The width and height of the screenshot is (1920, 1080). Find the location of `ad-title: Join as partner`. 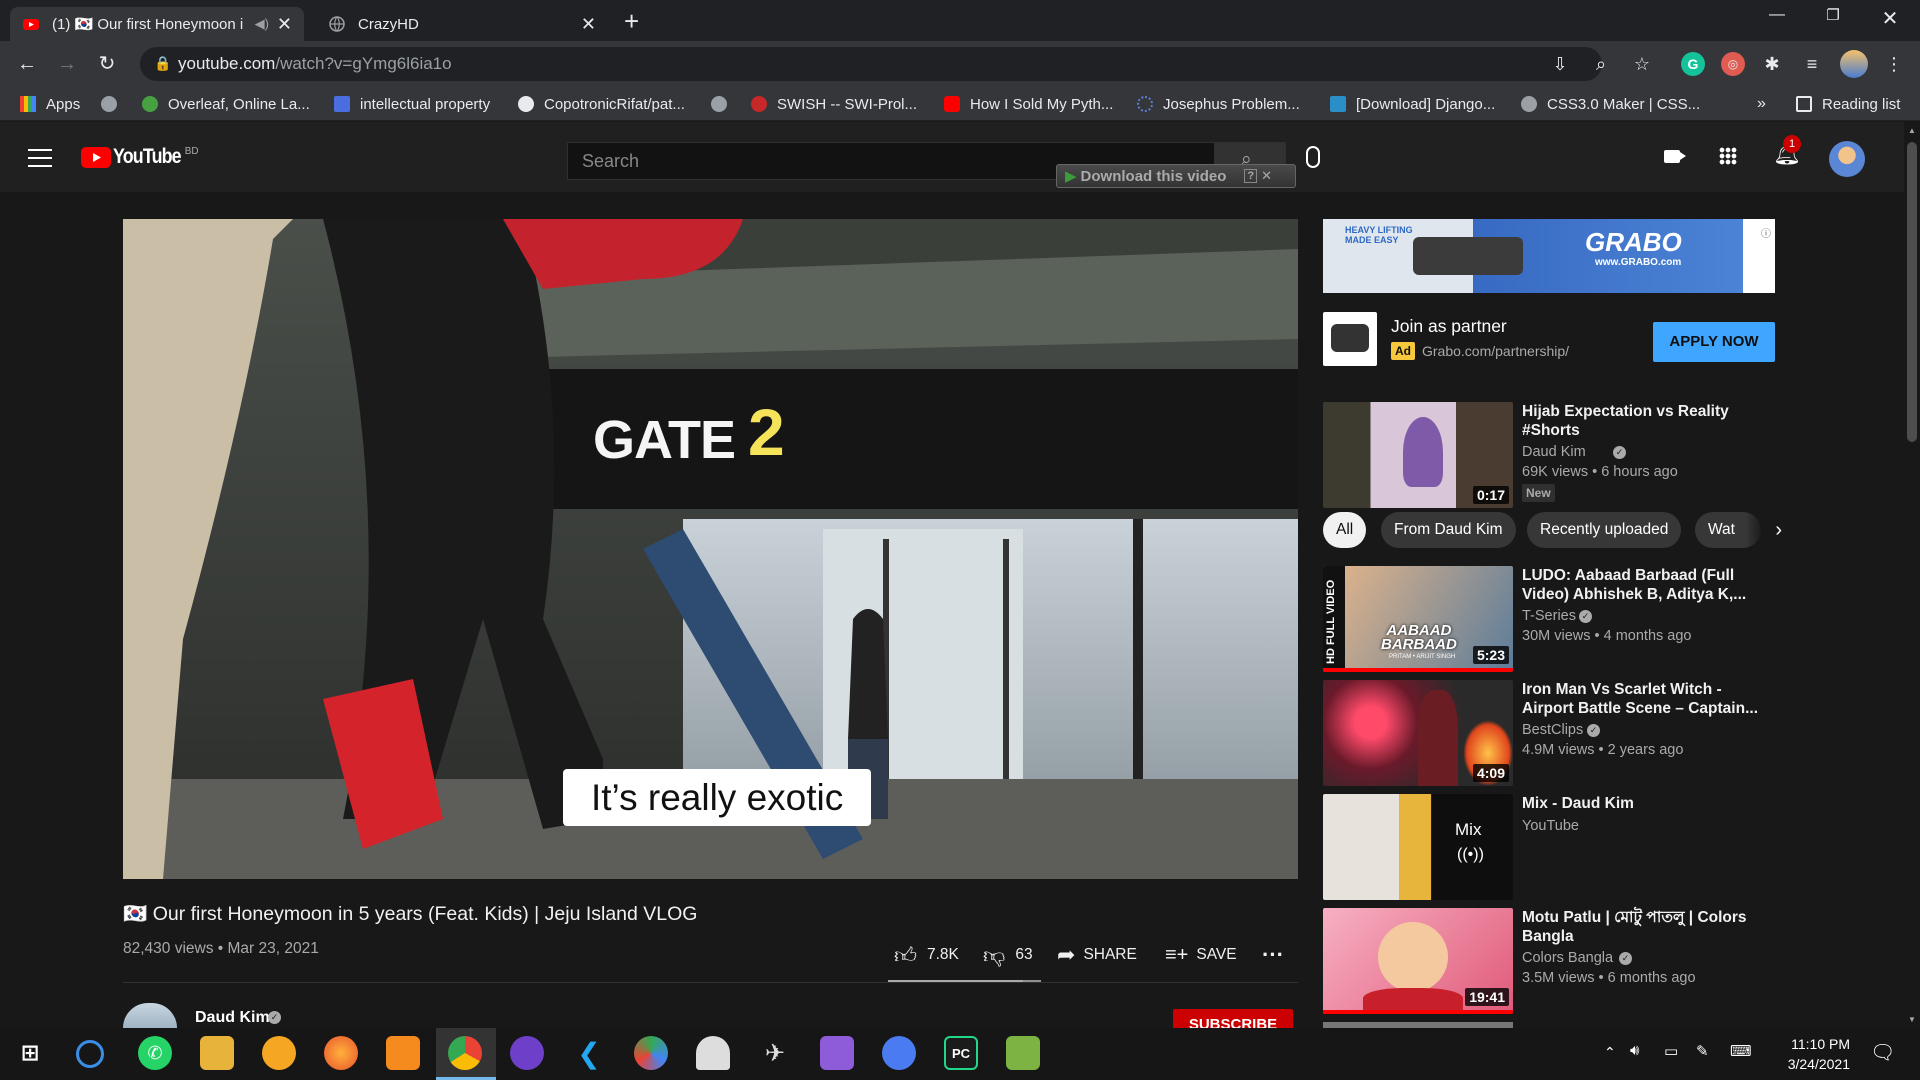

ad-title: Join as partner is located at coordinates (1449, 326).